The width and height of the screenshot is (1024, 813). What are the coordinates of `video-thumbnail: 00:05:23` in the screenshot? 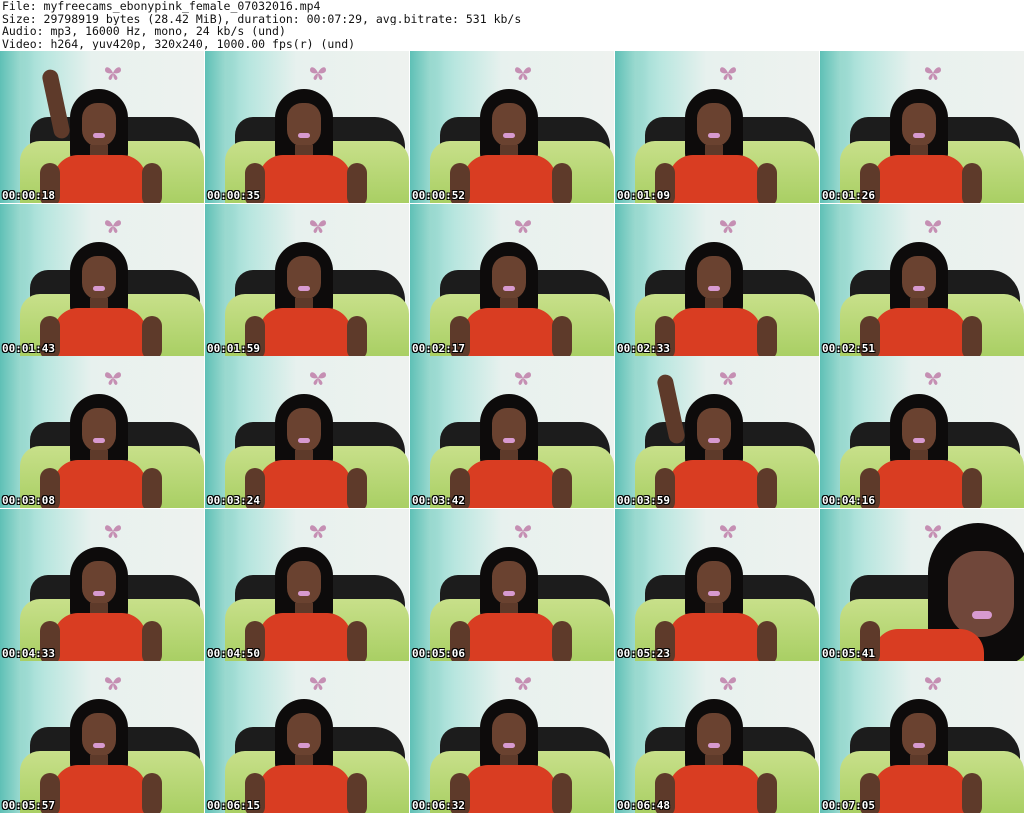 It's located at (717, 584).